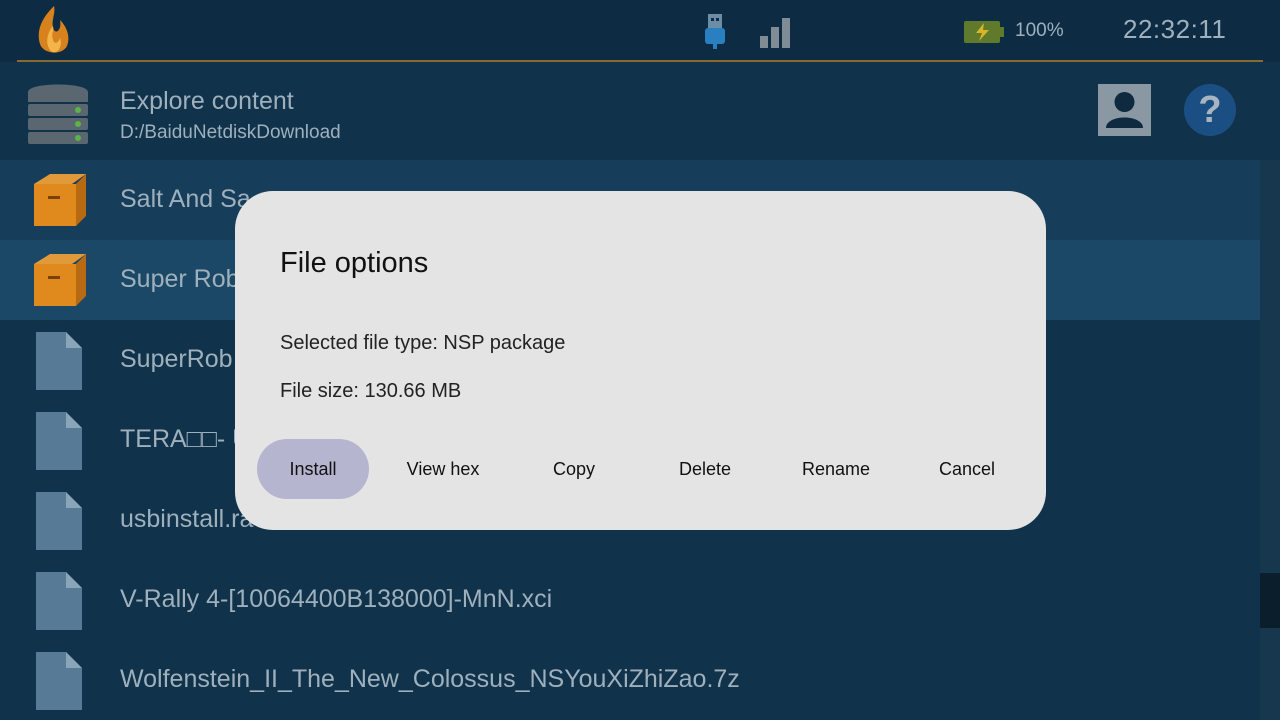 The width and height of the screenshot is (1280, 720). What do you see at coordinates (1270, 600) in the screenshot?
I see `scrollbar-thumb` at bounding box center [1270, 600].